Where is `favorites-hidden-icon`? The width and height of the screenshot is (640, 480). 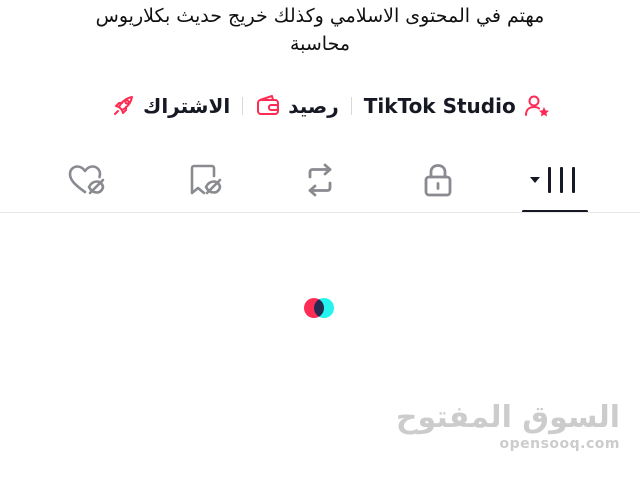
favorites-hidden-icon is located at coordinates (207, 180).